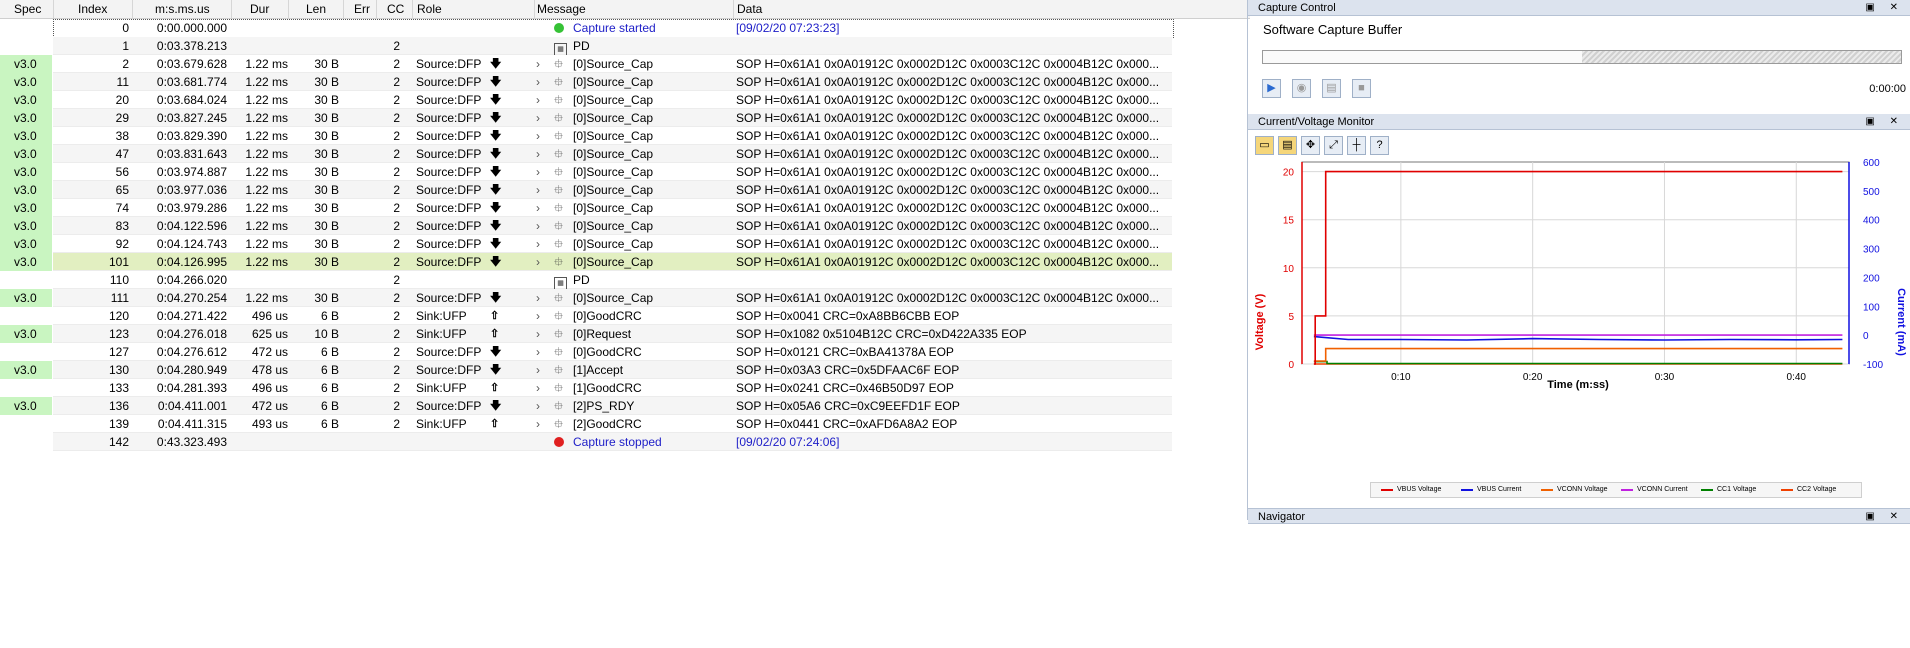 The width and height of the screenshot is (1910, 648). What do you see at coordinates (191, 172) in the screenshot?
I see `row-timestamp: 0:03.974.887` at bounding box center [191, 172].